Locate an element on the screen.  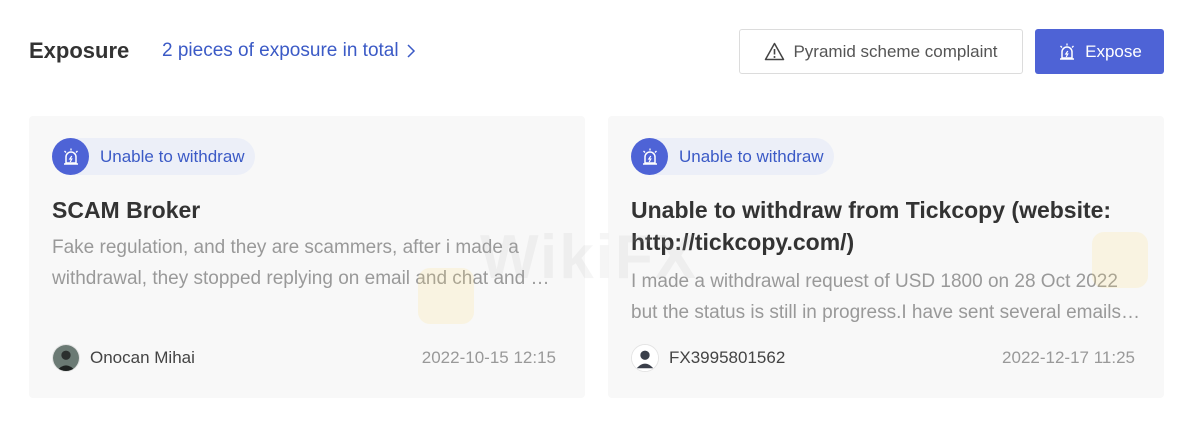
total-exposure-link: 2 pieces of exposure in total is located at coordinates (289, 51).